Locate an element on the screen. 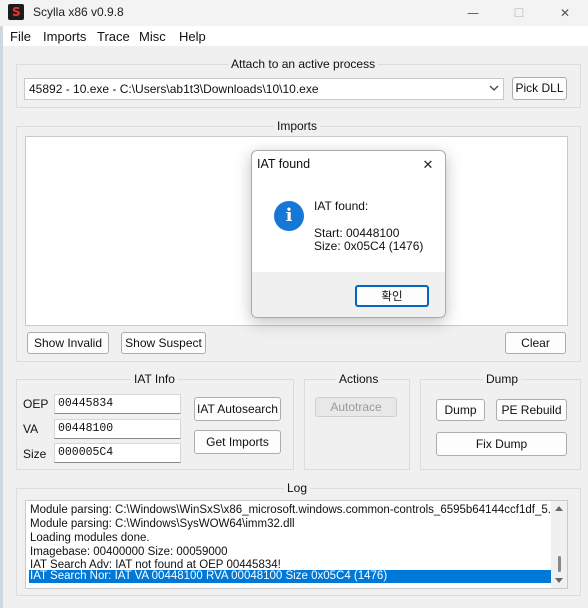  oep-field: 00445834 is located at coordinates (117, 404).